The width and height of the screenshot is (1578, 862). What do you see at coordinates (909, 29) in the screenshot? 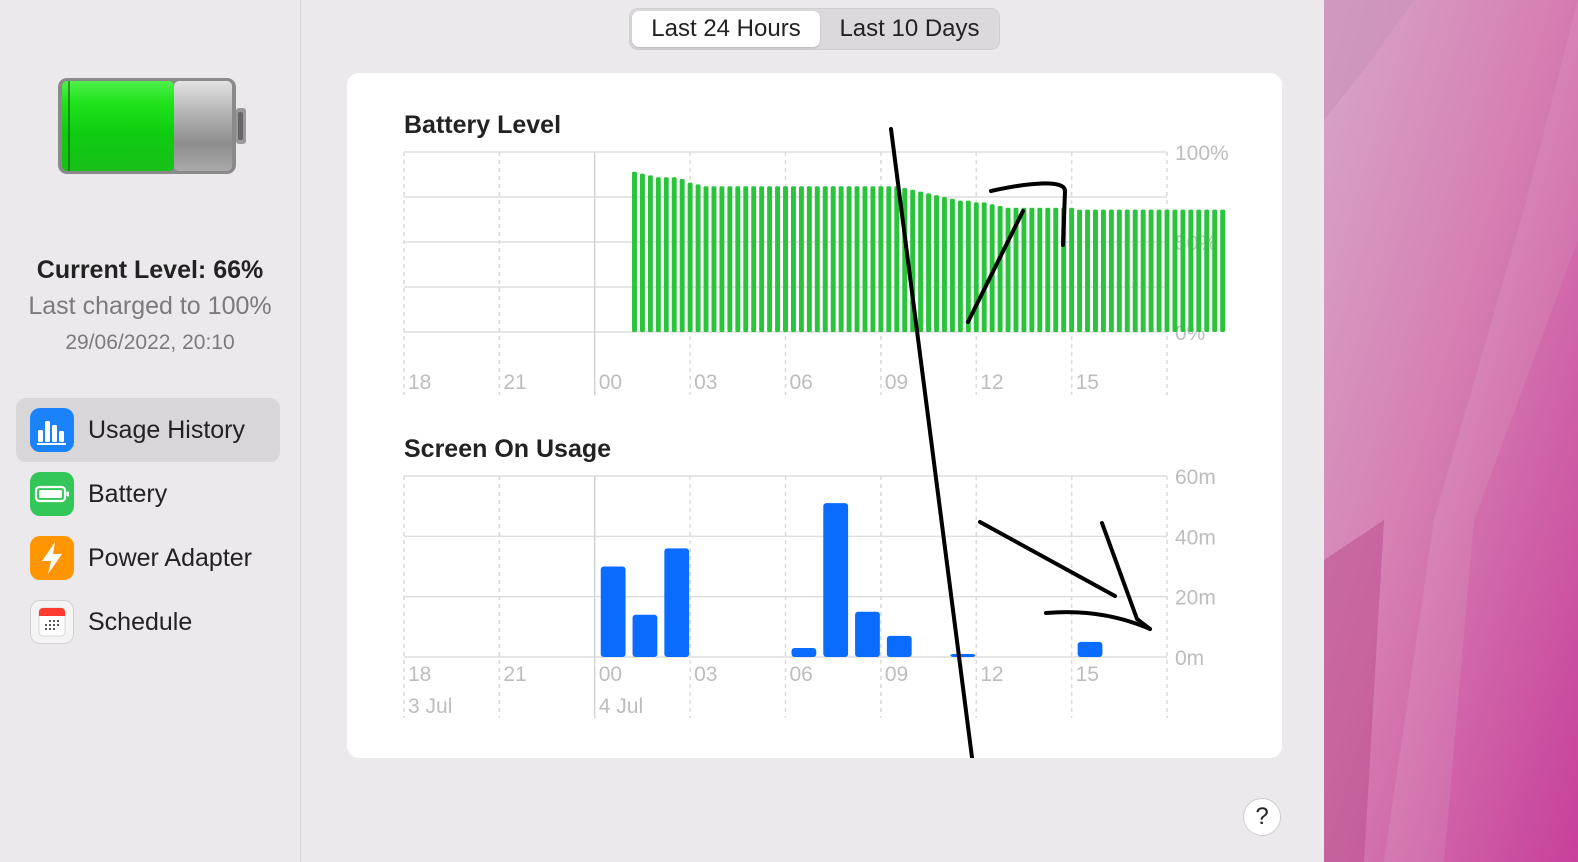
I see `segment-last-10-days: Last 10 Days` at bounding box center [909, 29].